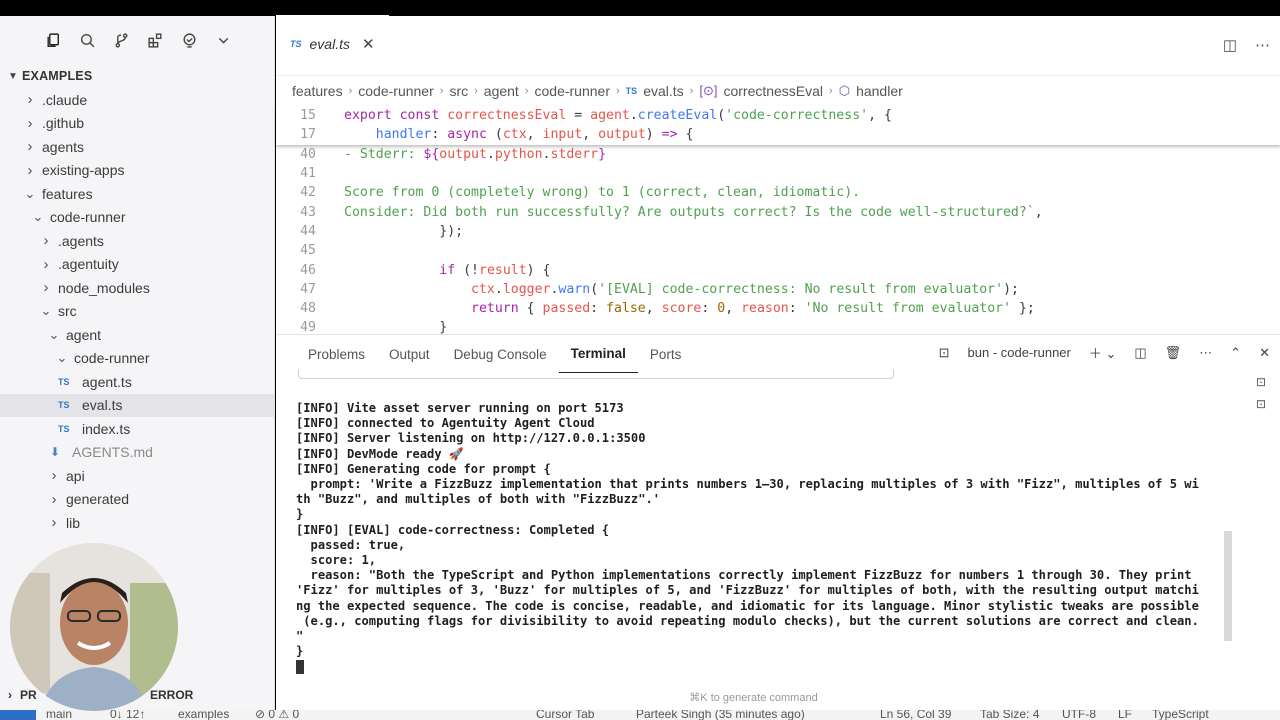 The image size is (1280, 720). I want to click on tab-terminal: Terminal, so click(598, 354).